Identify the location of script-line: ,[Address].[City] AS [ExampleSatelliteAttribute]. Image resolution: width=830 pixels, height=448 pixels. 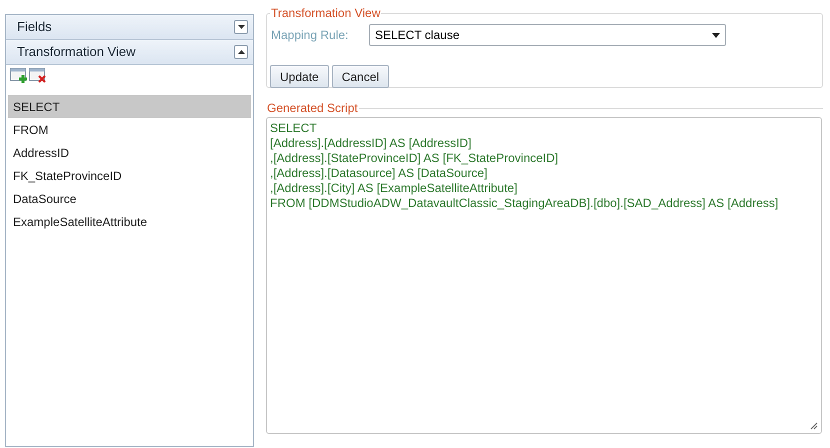
(394, 188).